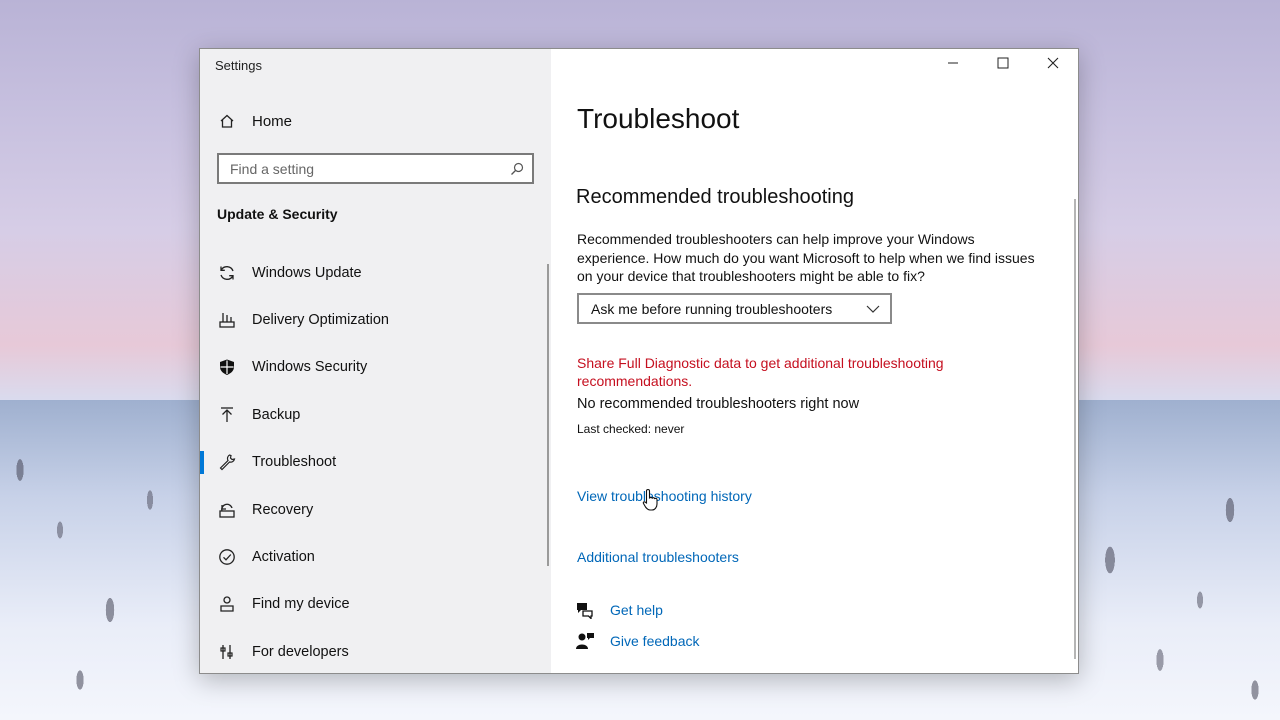 This screenshot has height=720, width=1280. I want to click on sidebar-item-label: Find my device, so click(301, 604).